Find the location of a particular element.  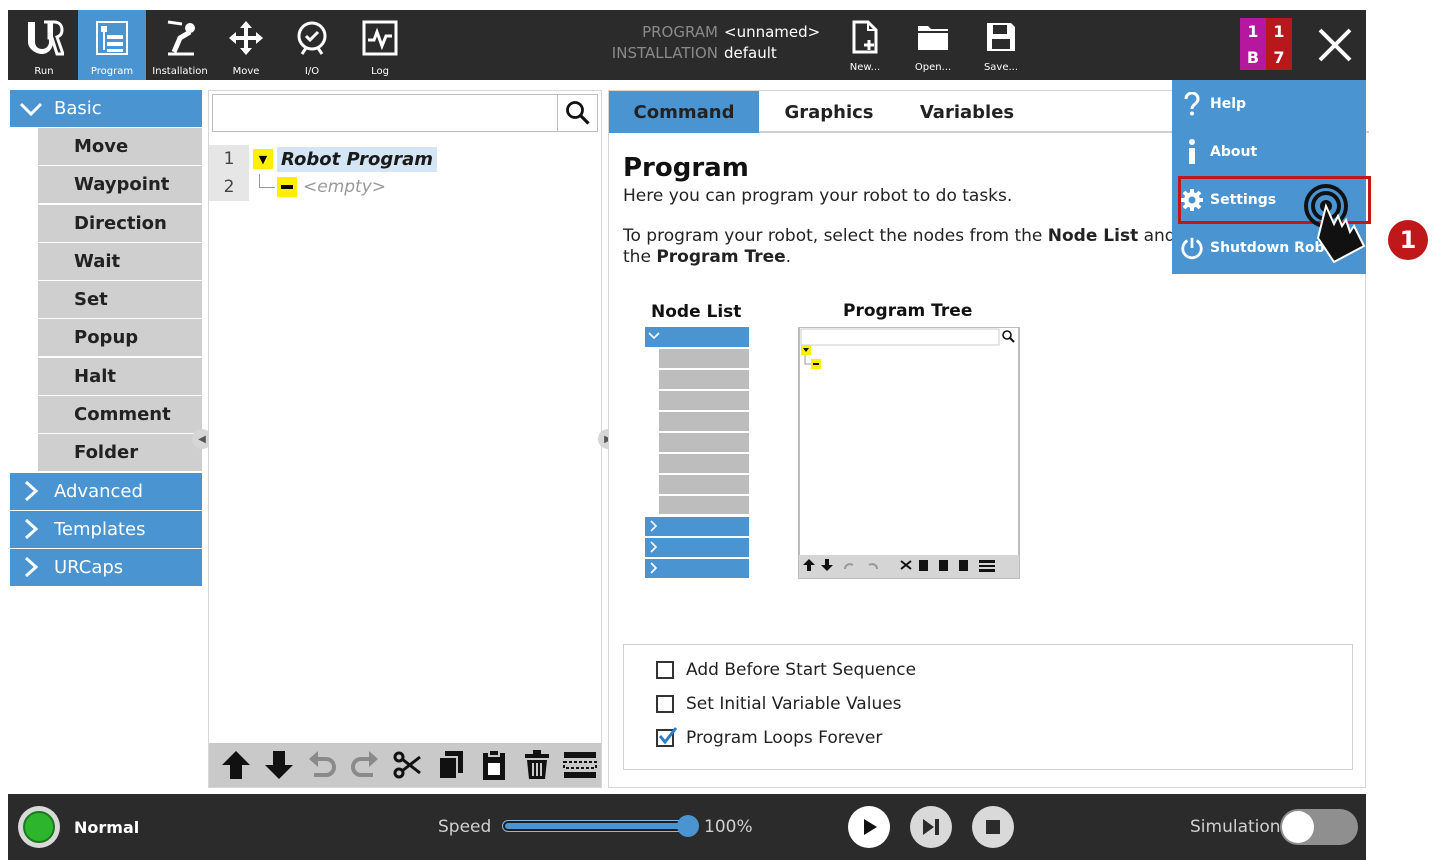

node-set: Set is located at coordinates (120, 300).